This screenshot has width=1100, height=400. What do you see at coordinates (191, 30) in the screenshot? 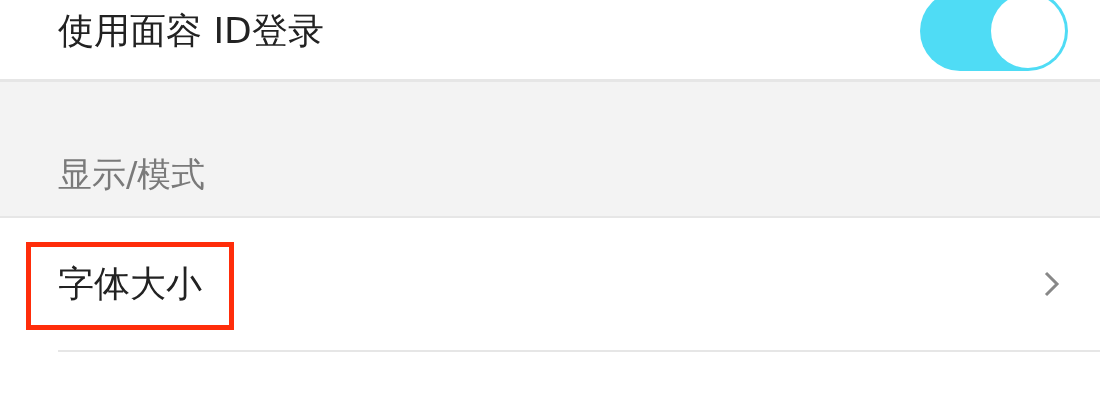
I see `setting-label: 使用面容 ID登录` at bounding box center [191, 30].